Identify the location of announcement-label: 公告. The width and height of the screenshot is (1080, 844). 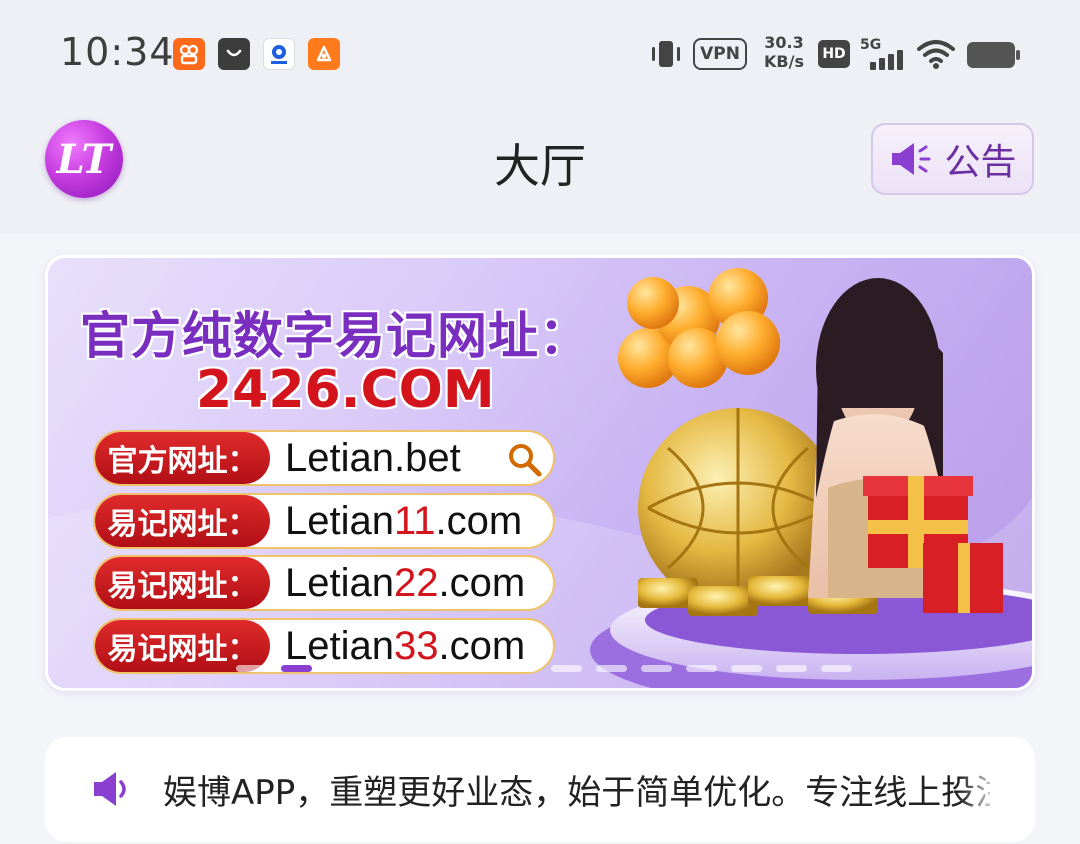
(980, 162).